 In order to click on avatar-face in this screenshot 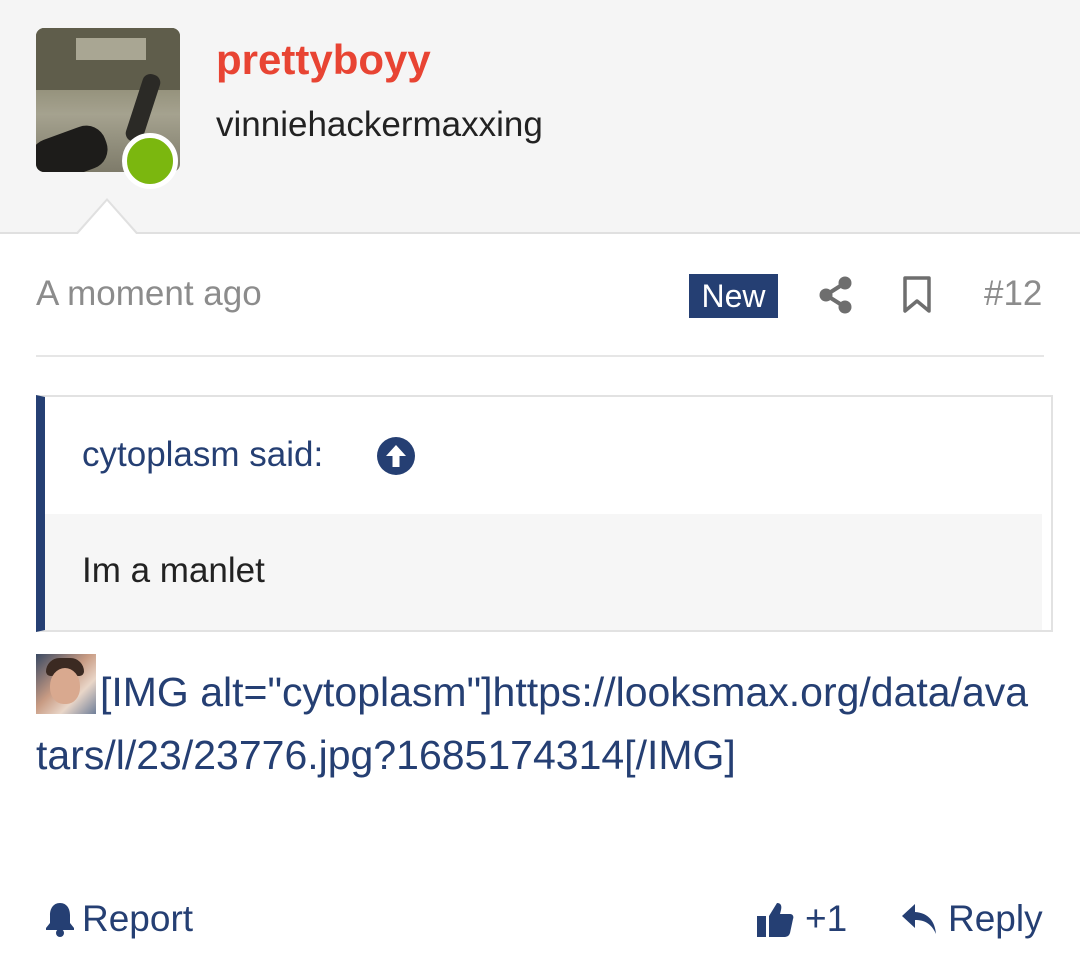, I will do `click(65, 686)`.